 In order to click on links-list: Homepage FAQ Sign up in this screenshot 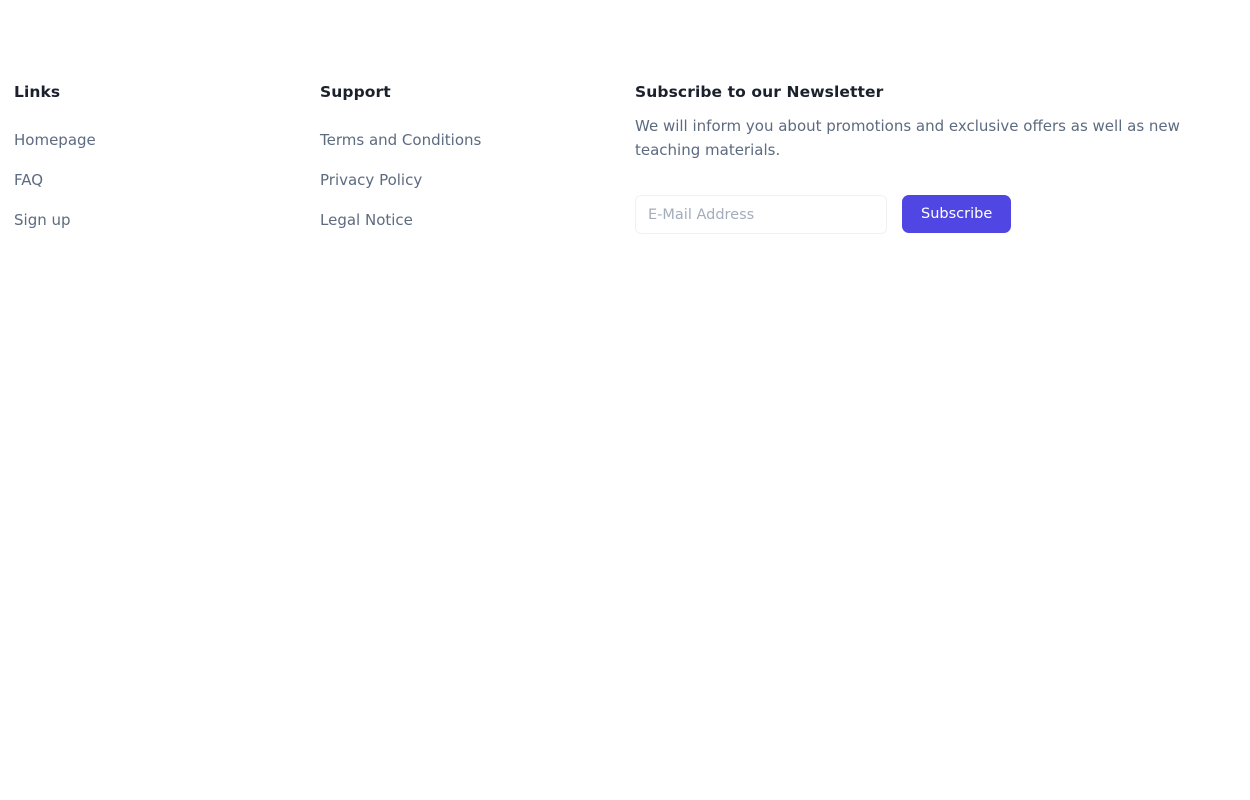, I will do `click(162, 190)`.